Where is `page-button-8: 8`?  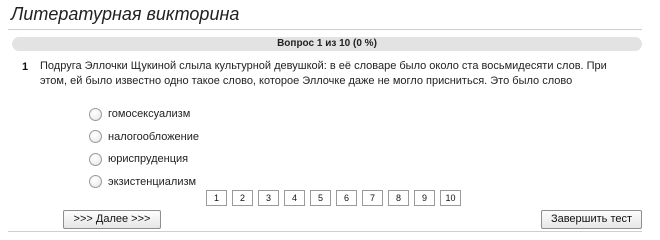
page-button-8: 8 is located at coordinates (398, 198).